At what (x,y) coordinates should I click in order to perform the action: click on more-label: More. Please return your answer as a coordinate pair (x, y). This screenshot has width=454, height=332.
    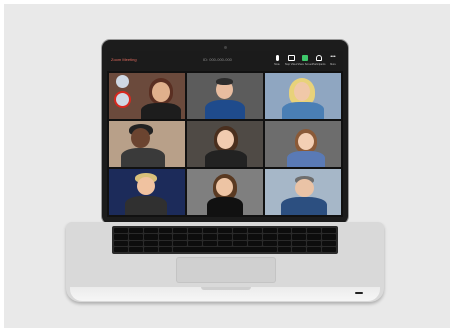
    Looking at the image, I should click on (333, 64).